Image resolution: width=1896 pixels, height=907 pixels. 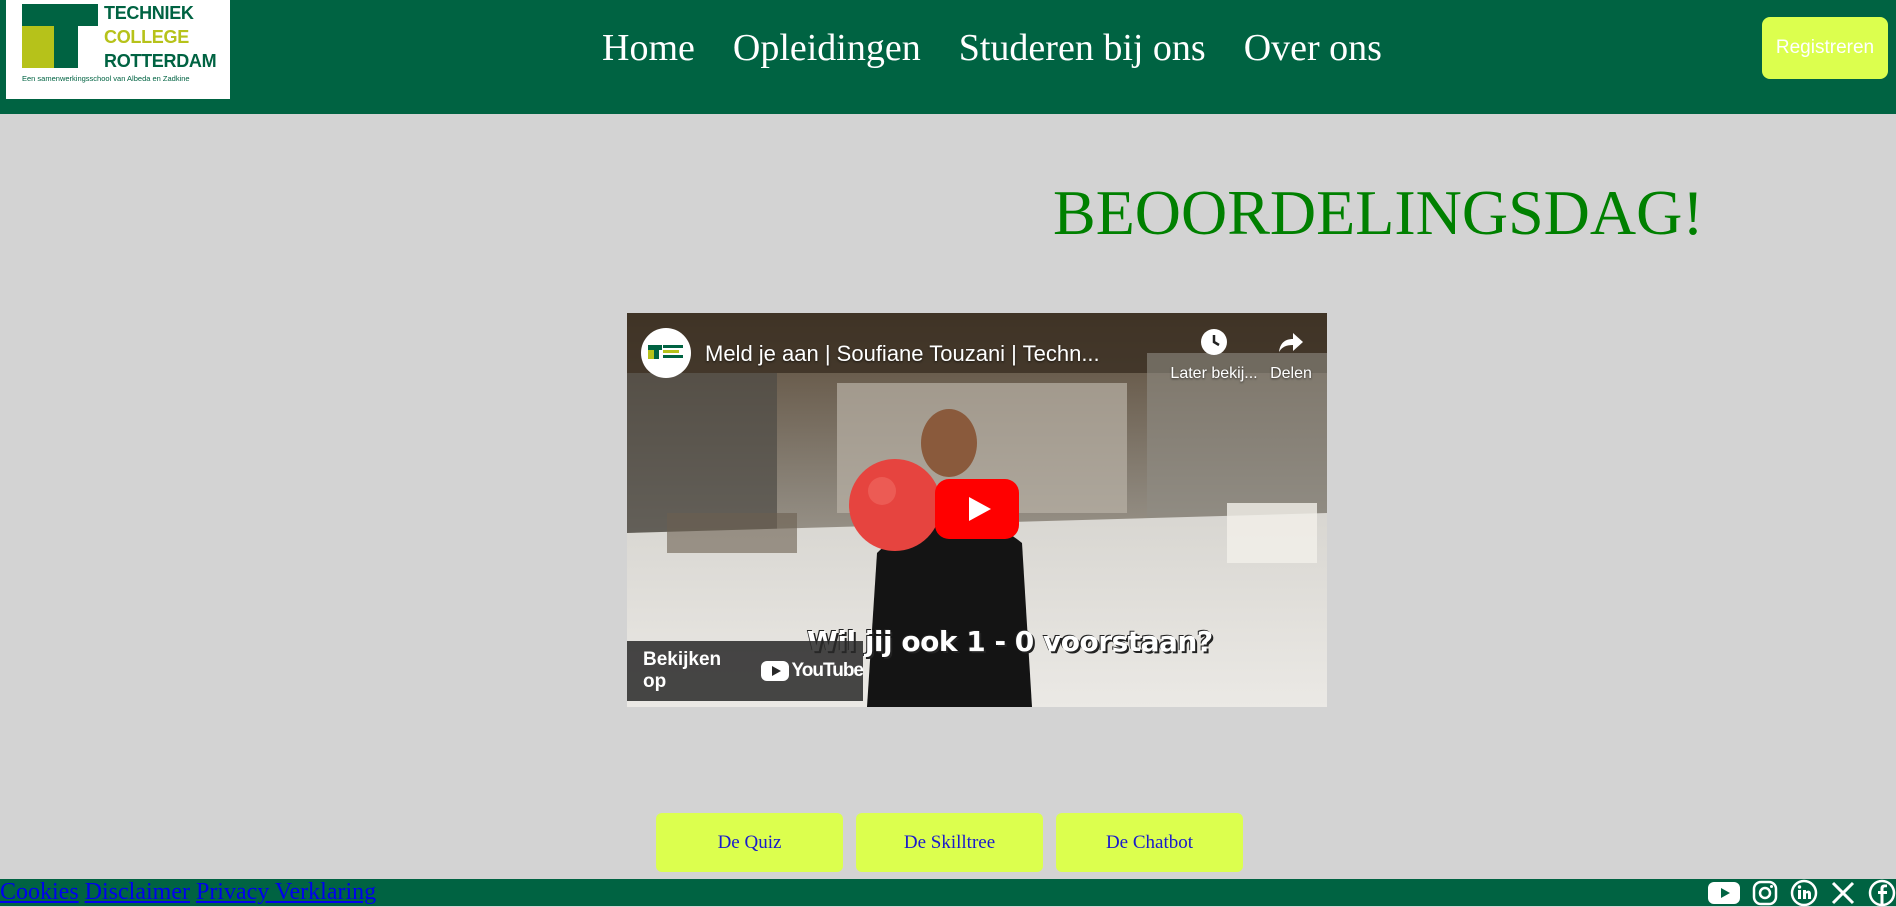 What do you see at coordinates (1882, 893) in the screenshot?
I see `facebook-icon` at bounding box center [1882, 893].